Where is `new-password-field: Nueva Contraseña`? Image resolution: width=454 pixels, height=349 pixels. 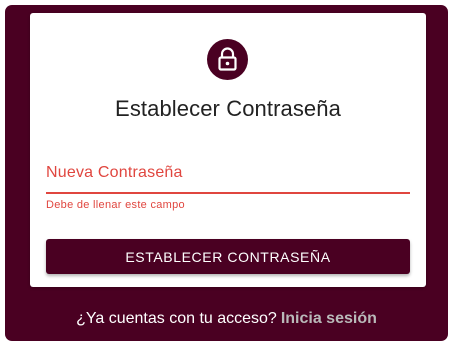
new-password-field: Nueva Contraseña is located at coordinates (228, 176).